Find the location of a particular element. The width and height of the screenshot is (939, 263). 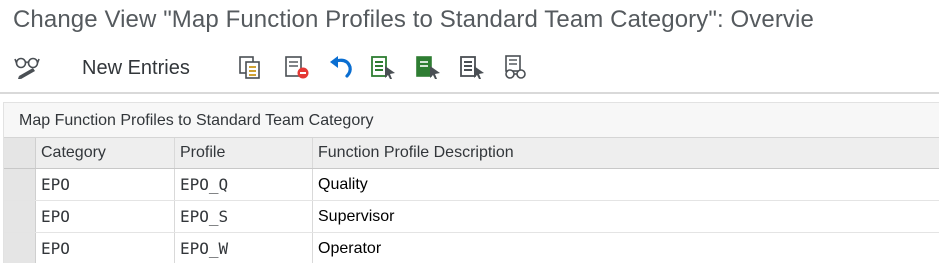

description-value: Quality is located at coordinates (343, 184).